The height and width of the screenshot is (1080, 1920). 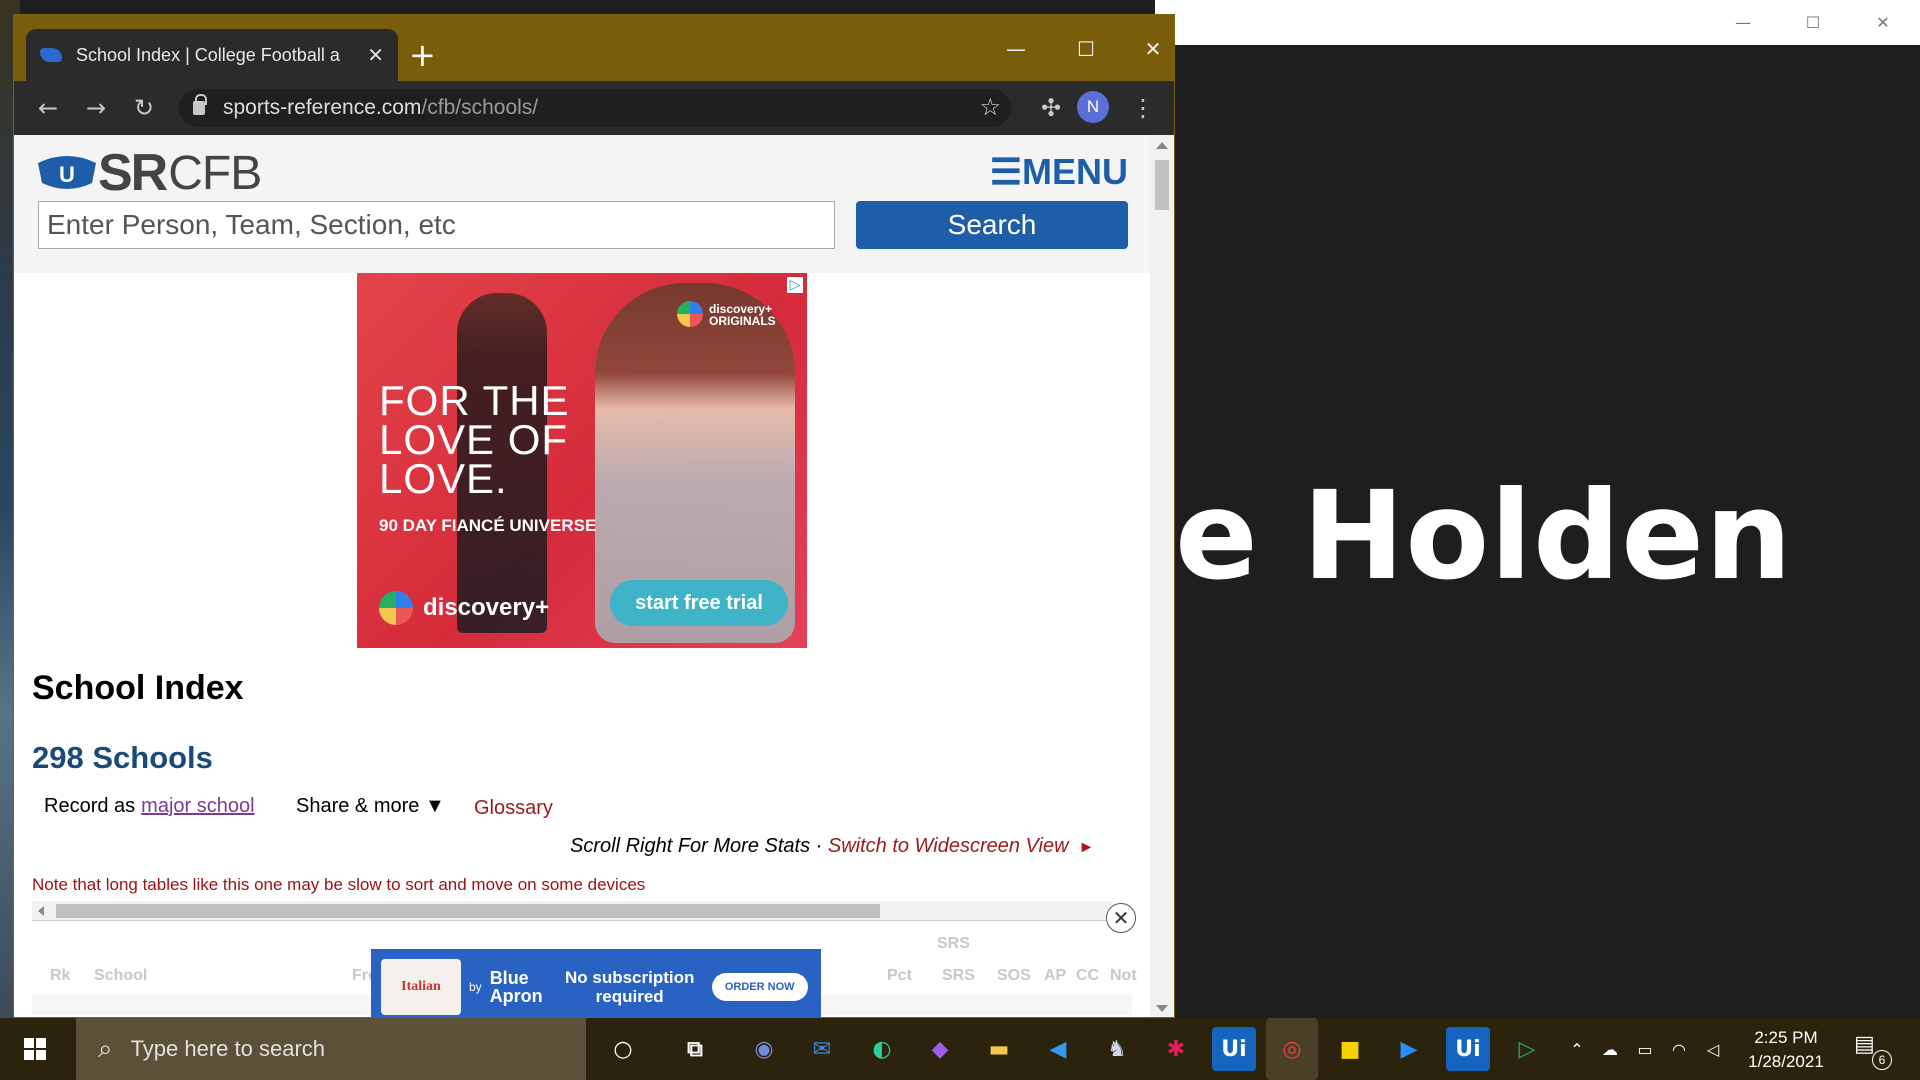 What do you see at coordinates (690, 314) in the screenshot?
I see `discovery-originals-logo-icon` at bounding box center [690, 314].